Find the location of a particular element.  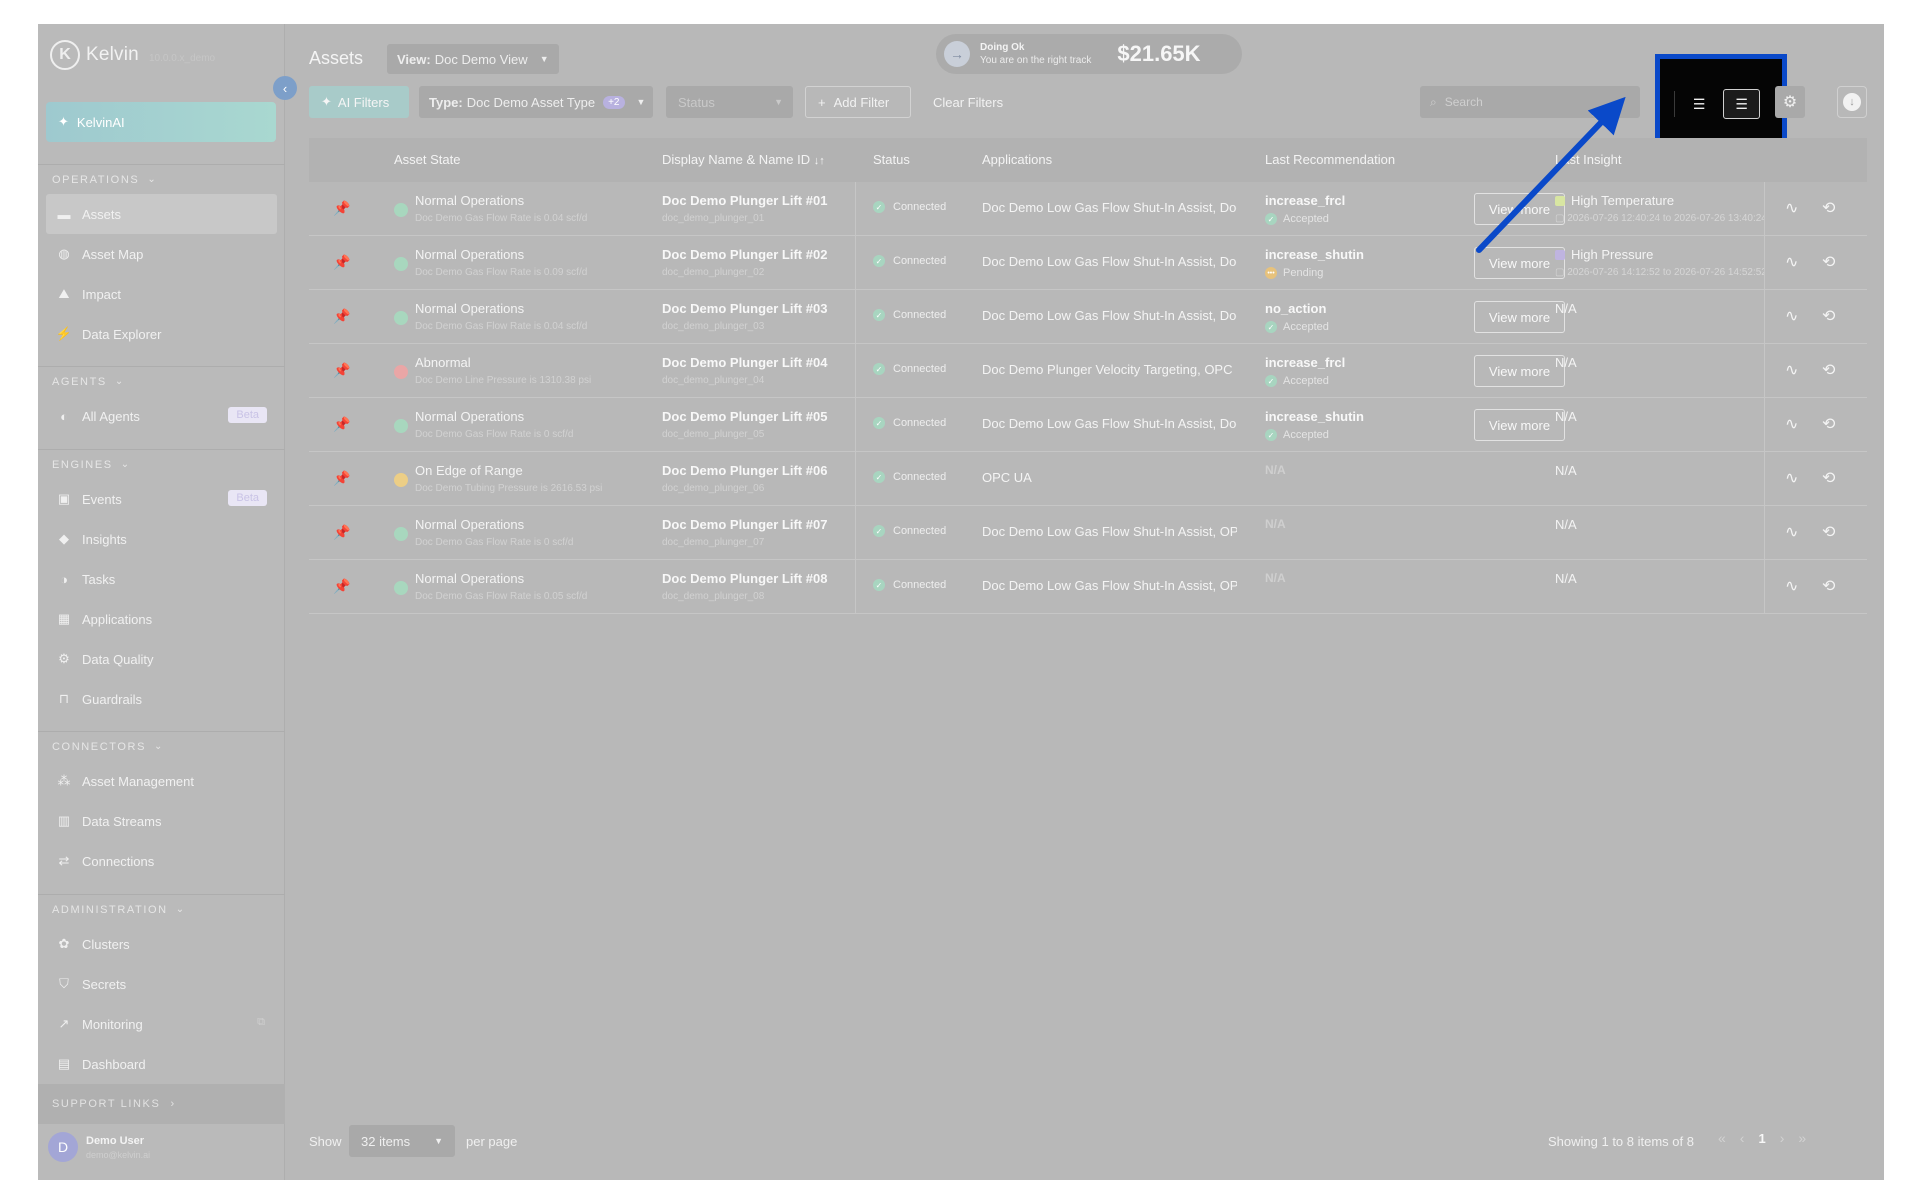

first-page-icon: « is located at coordinates (1722, 1138).